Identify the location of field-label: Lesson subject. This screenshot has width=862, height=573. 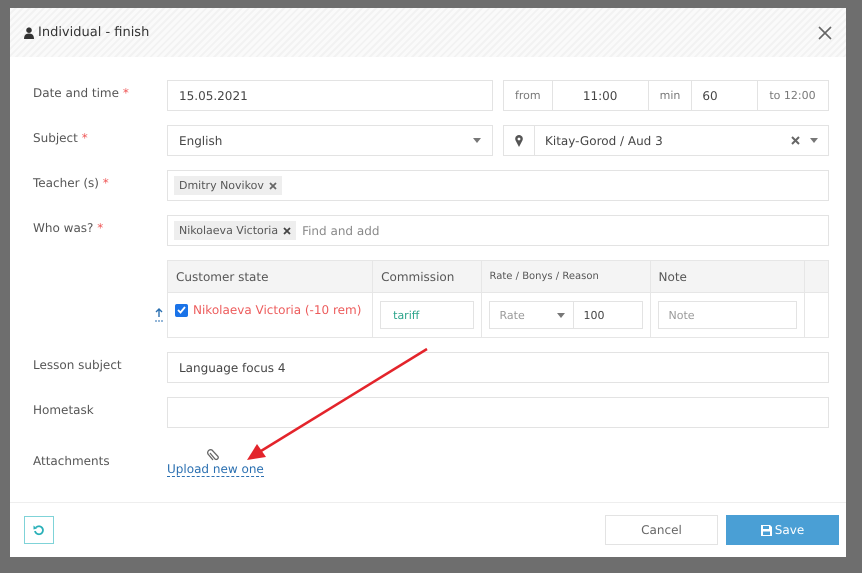
(78, 364).